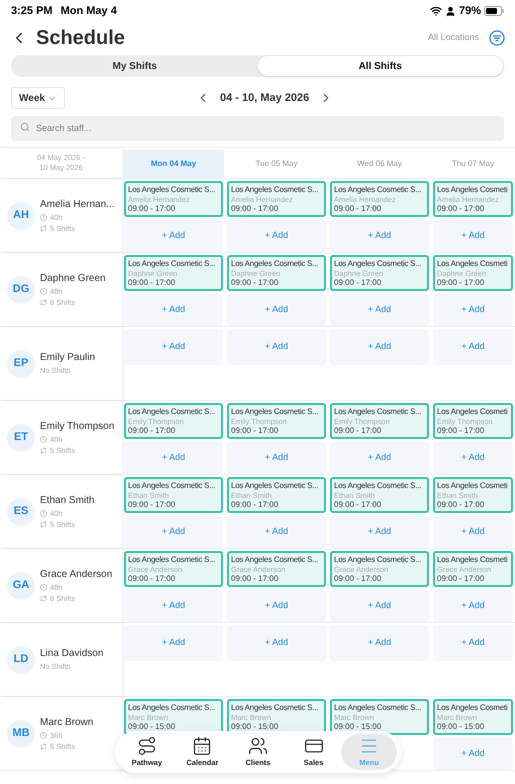 Image resolution: width=515 pixels, height=784 pixels. What do you see at coordinates (473, 164) in the screenshot?
I see `day-header: Thu 07 May` at bounding box center [473, 164].